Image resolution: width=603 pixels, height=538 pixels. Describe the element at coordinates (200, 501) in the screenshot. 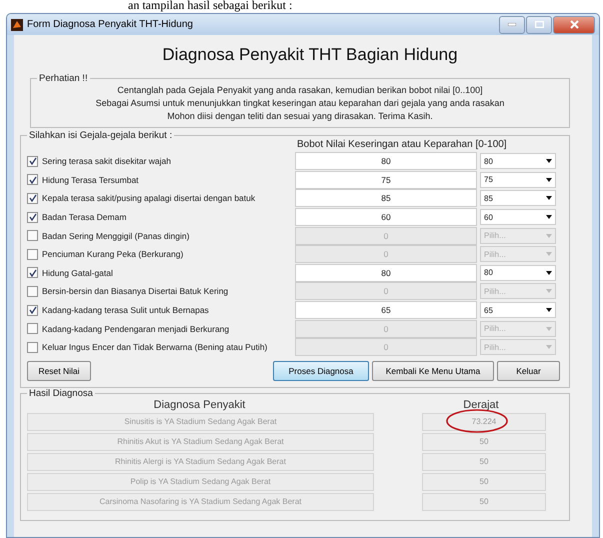

I see `diagnosis-cell: Carsinoma Nasofaring is YA Stadium Sedang Agak Berat` at that location.